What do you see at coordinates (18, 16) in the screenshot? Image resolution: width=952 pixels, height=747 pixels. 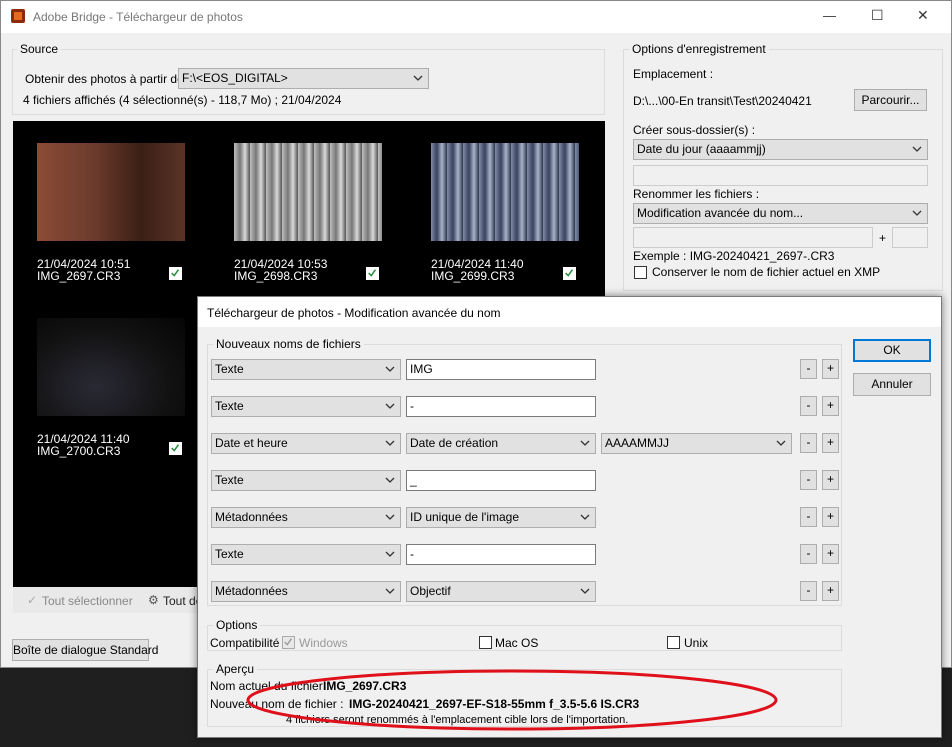 I see `app-icon` at bounding box center [18, 16].